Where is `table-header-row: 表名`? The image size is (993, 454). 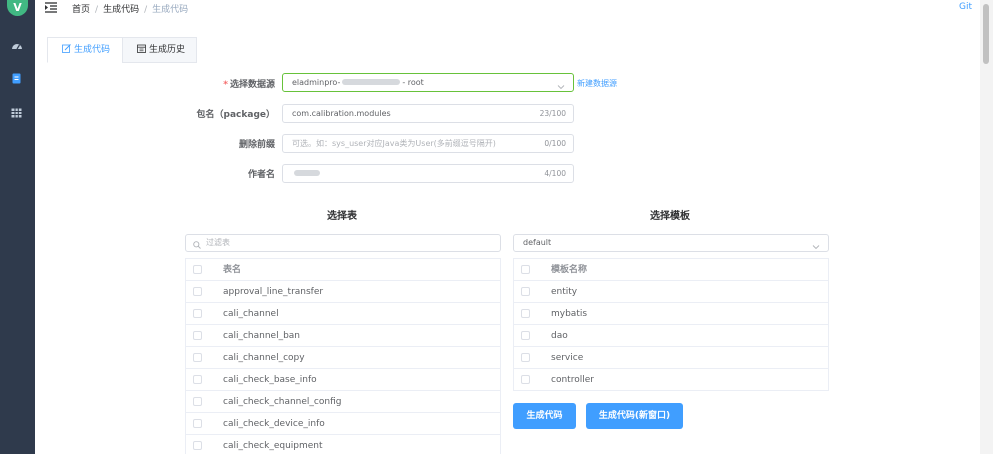
table-header-row: 表名 is located at coordinates (343, 270).